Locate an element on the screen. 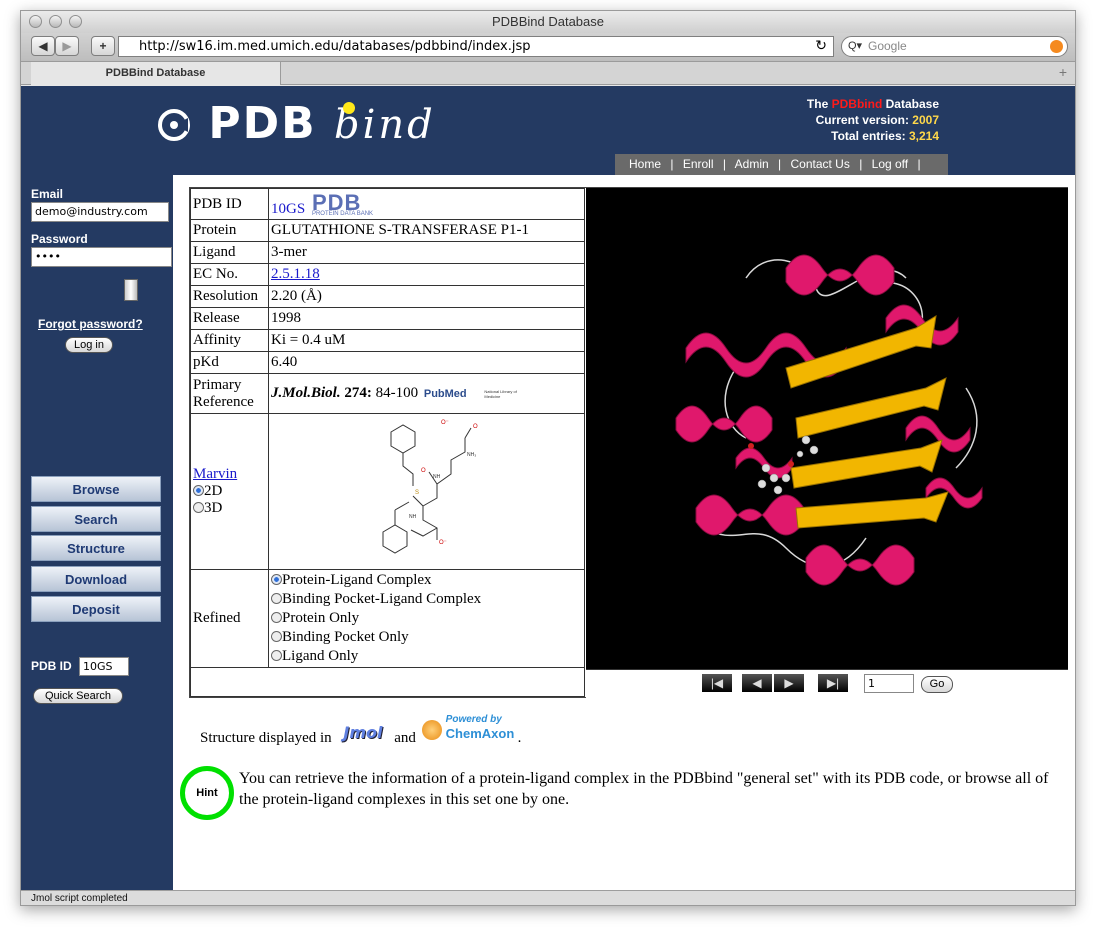 The image size is (1096, 936). nav-home: Home is located at coordinates (645, 164).